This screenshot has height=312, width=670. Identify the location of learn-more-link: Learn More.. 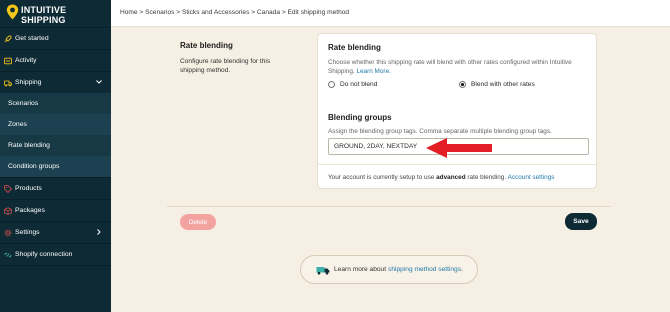
(373, 71).